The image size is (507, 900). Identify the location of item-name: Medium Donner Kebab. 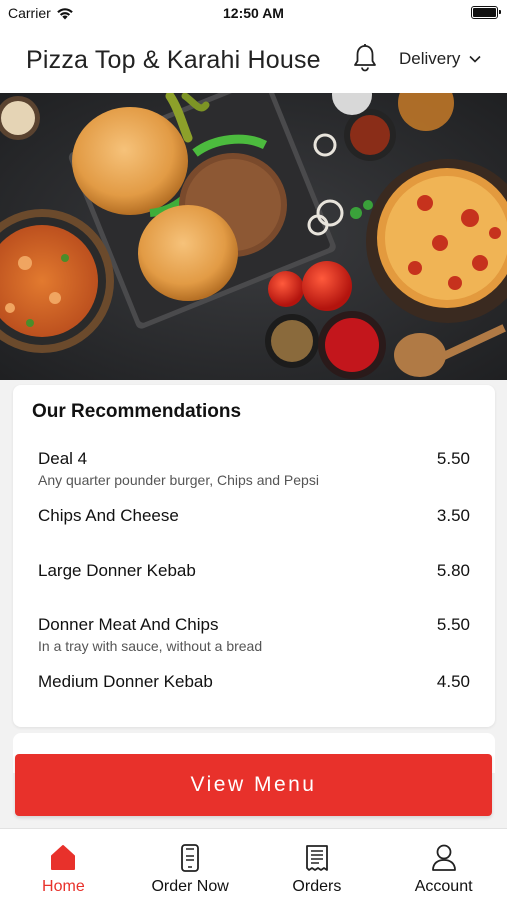
(125, 681).